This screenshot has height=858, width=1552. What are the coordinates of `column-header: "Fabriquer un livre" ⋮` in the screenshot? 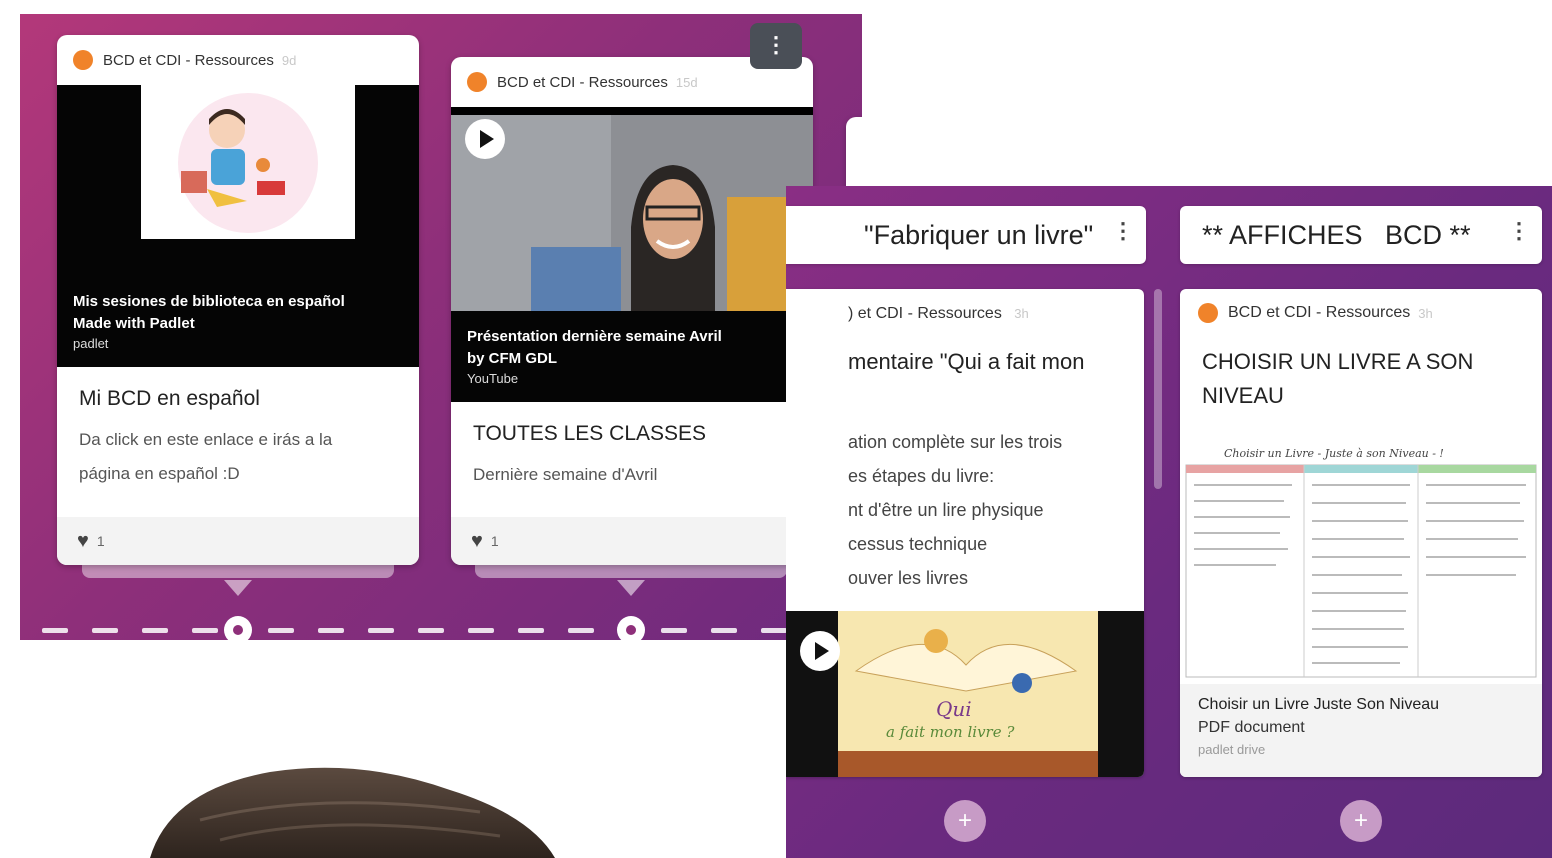 It's located at (966, 235).